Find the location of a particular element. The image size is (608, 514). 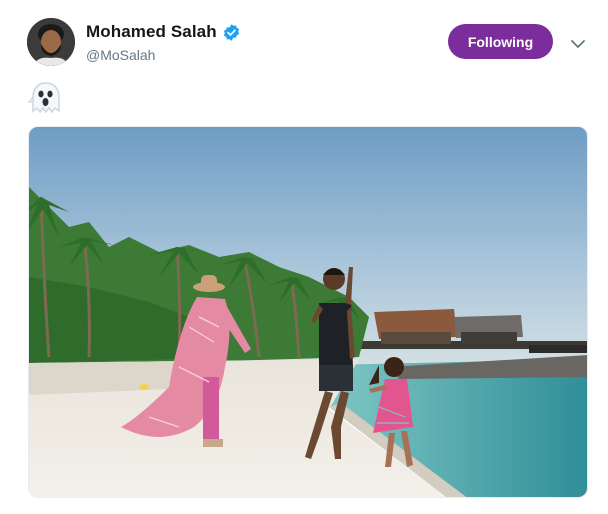

author-avatar is located at coordinates (51, 42).